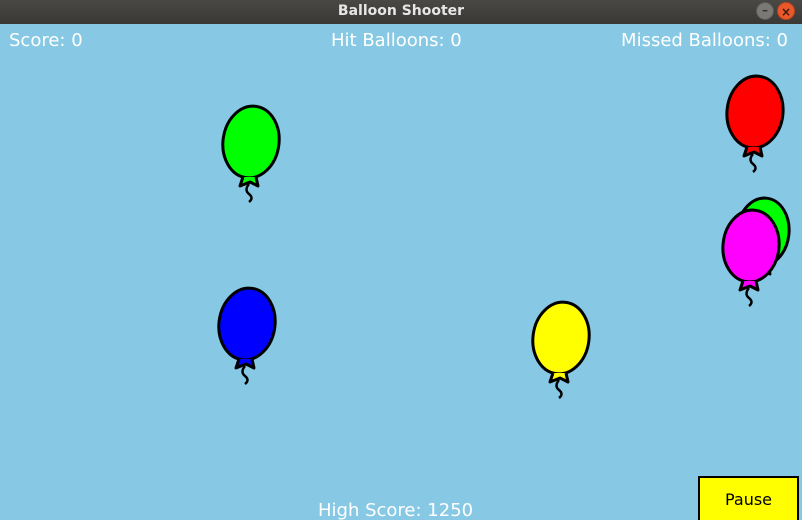  Describe the element at coordinates (748, 498) in the screenshot. I see `pause-button: Pause` at that location.